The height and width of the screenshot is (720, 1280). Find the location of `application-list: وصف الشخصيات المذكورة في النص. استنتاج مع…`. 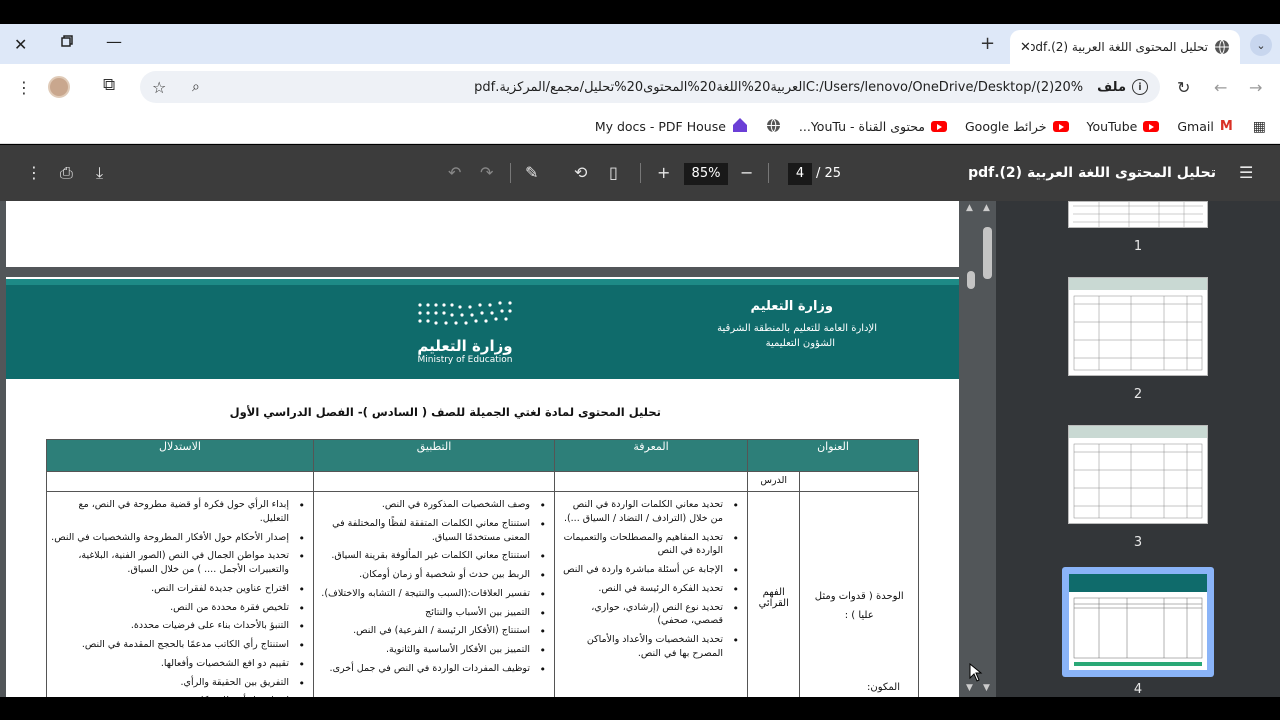

application-list: وصف الشخصيات المذكورة في النص. استنتاج مع… is located at coordinates (434, 585).